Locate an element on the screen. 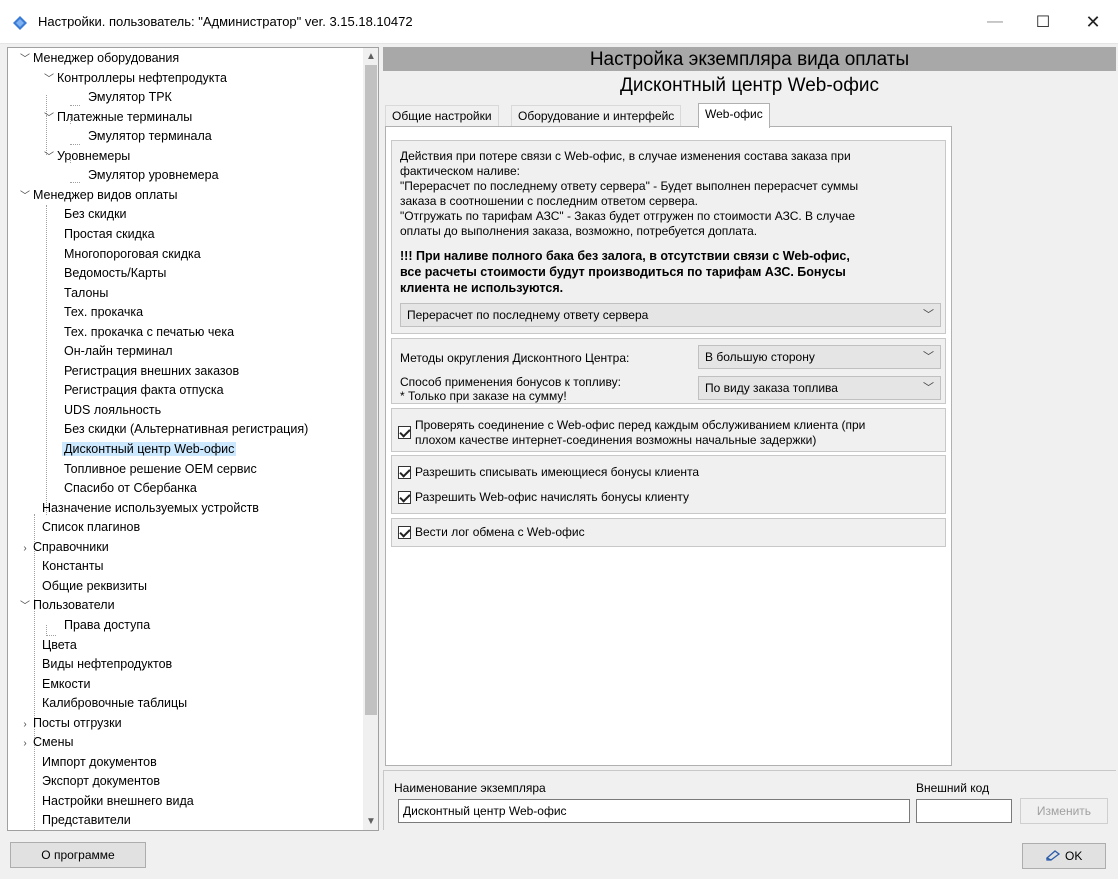 The width and height of the screenshot is (1118, 879). tree-item: Общие реквизиты is located at coordinates (94, 586).